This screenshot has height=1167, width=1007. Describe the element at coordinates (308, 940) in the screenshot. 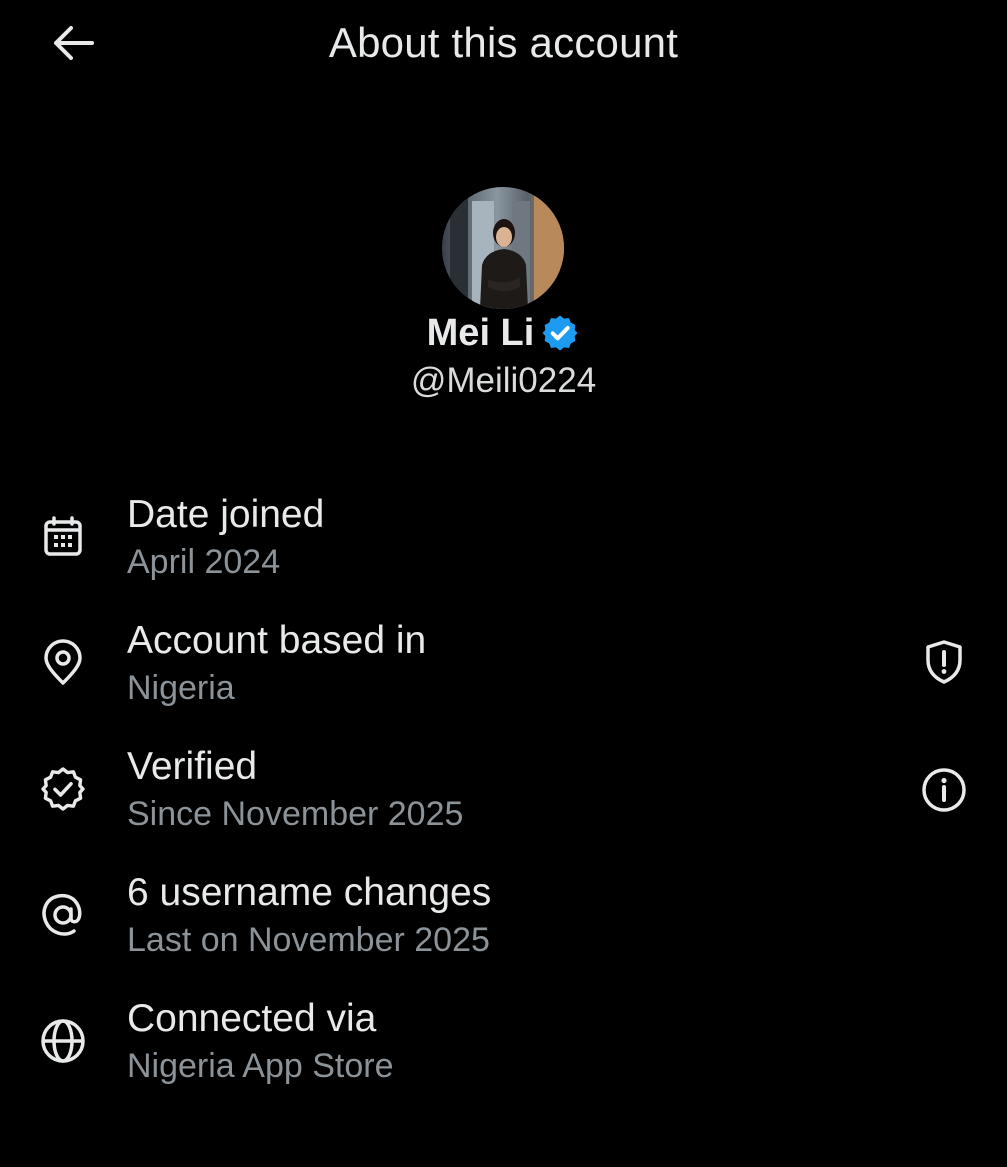

I see `row-subtitle: Last on November 2025` at that location.